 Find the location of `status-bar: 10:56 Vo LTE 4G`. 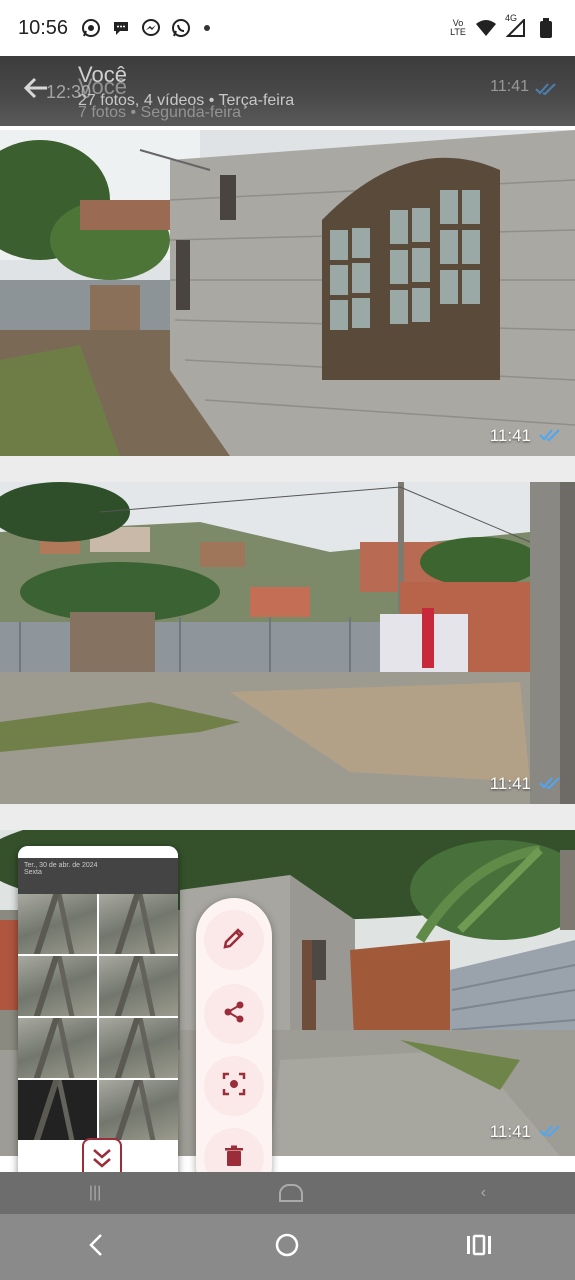

status-bar: 10:56 Vo LTE 4G is located at coordinates (287, 28).